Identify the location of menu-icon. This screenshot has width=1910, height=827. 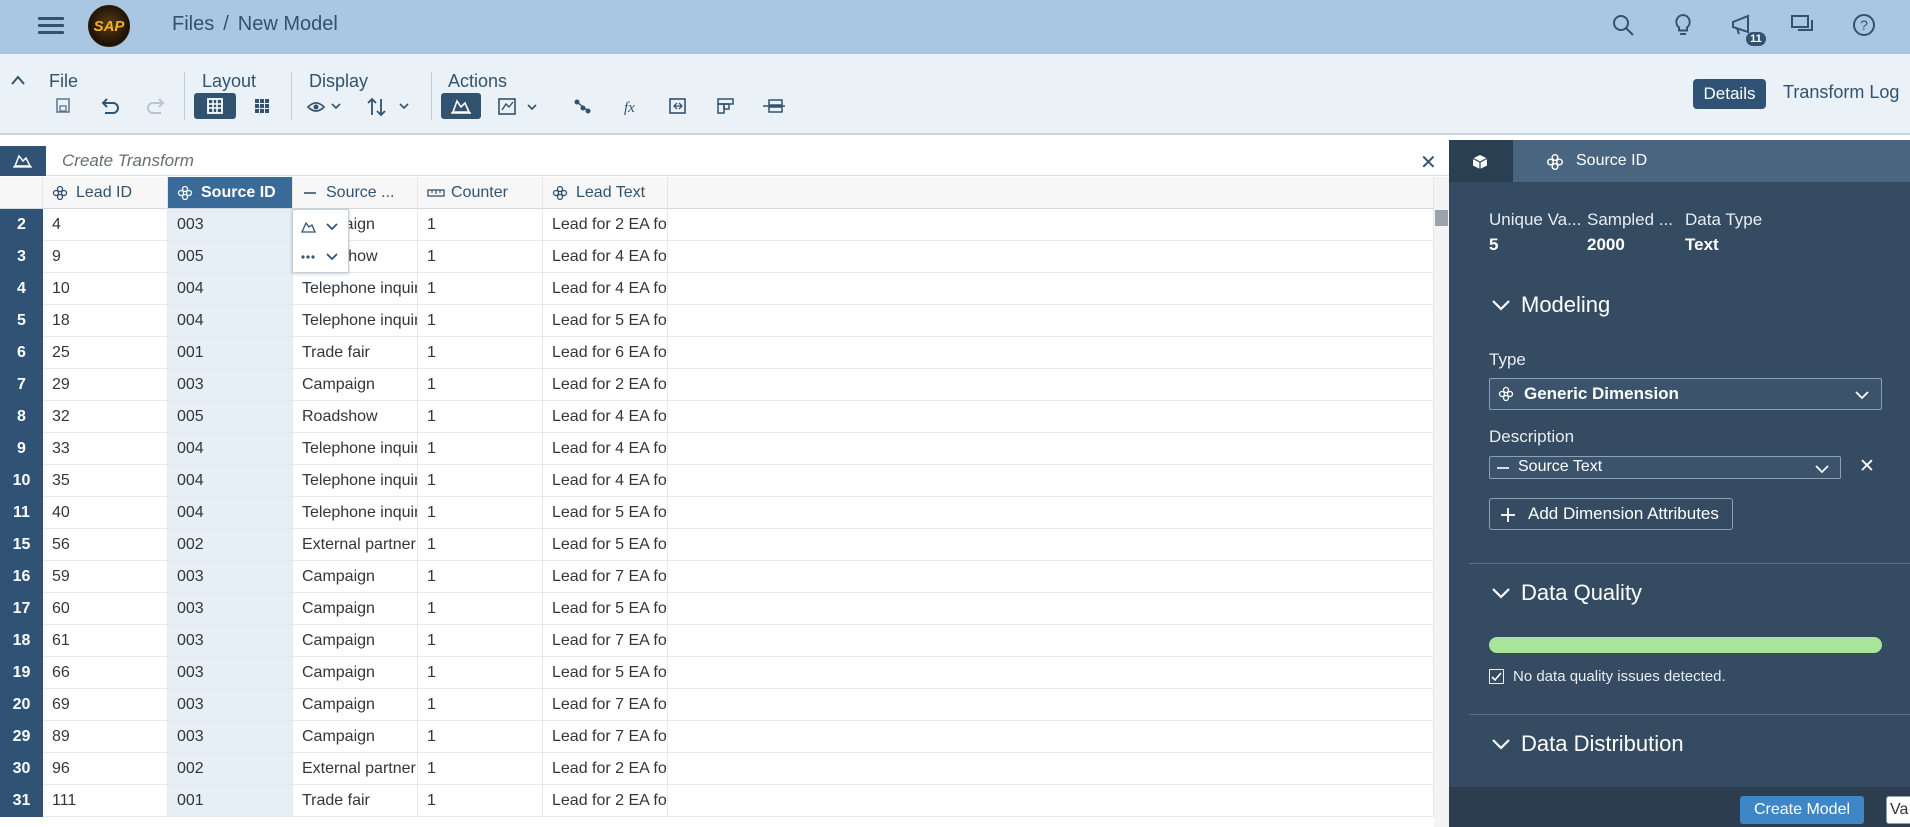
(51, 25).